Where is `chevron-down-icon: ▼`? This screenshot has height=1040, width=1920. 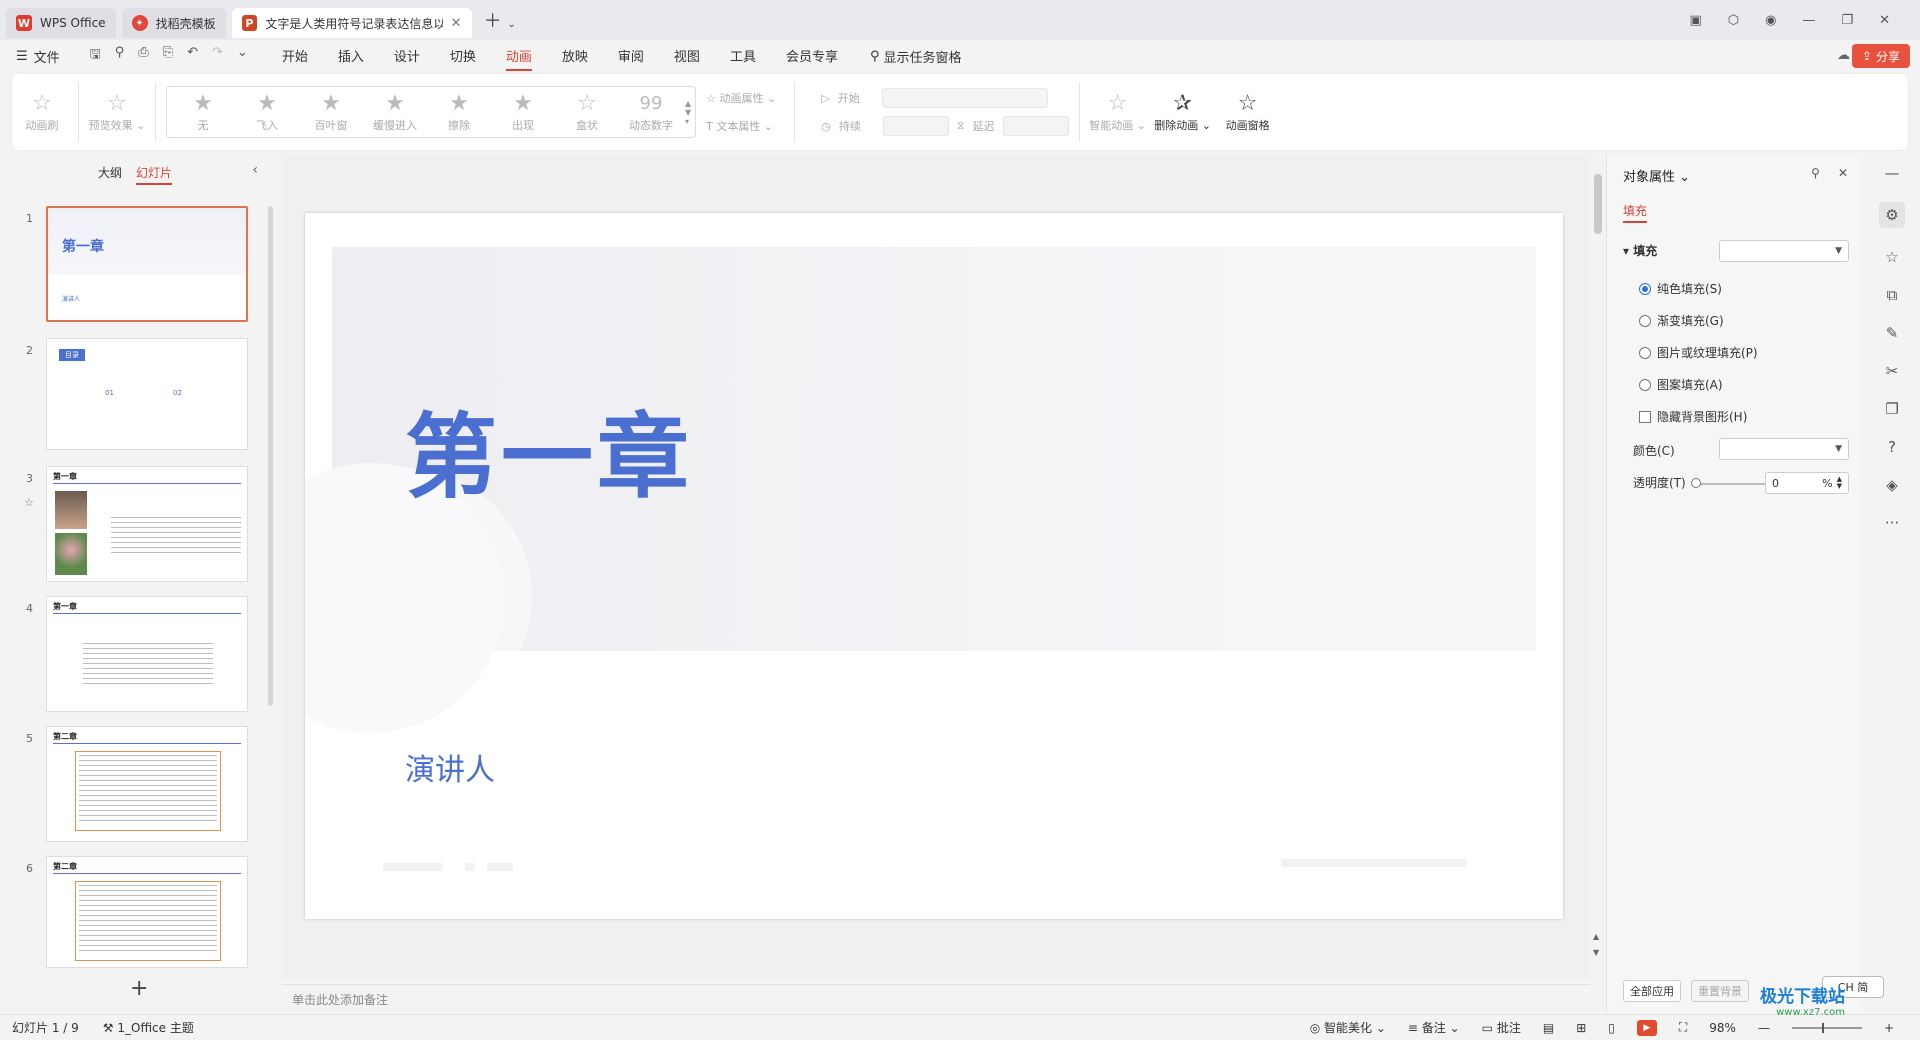 chevron-down-icon: ▼ is located at coordinates (688, 112).